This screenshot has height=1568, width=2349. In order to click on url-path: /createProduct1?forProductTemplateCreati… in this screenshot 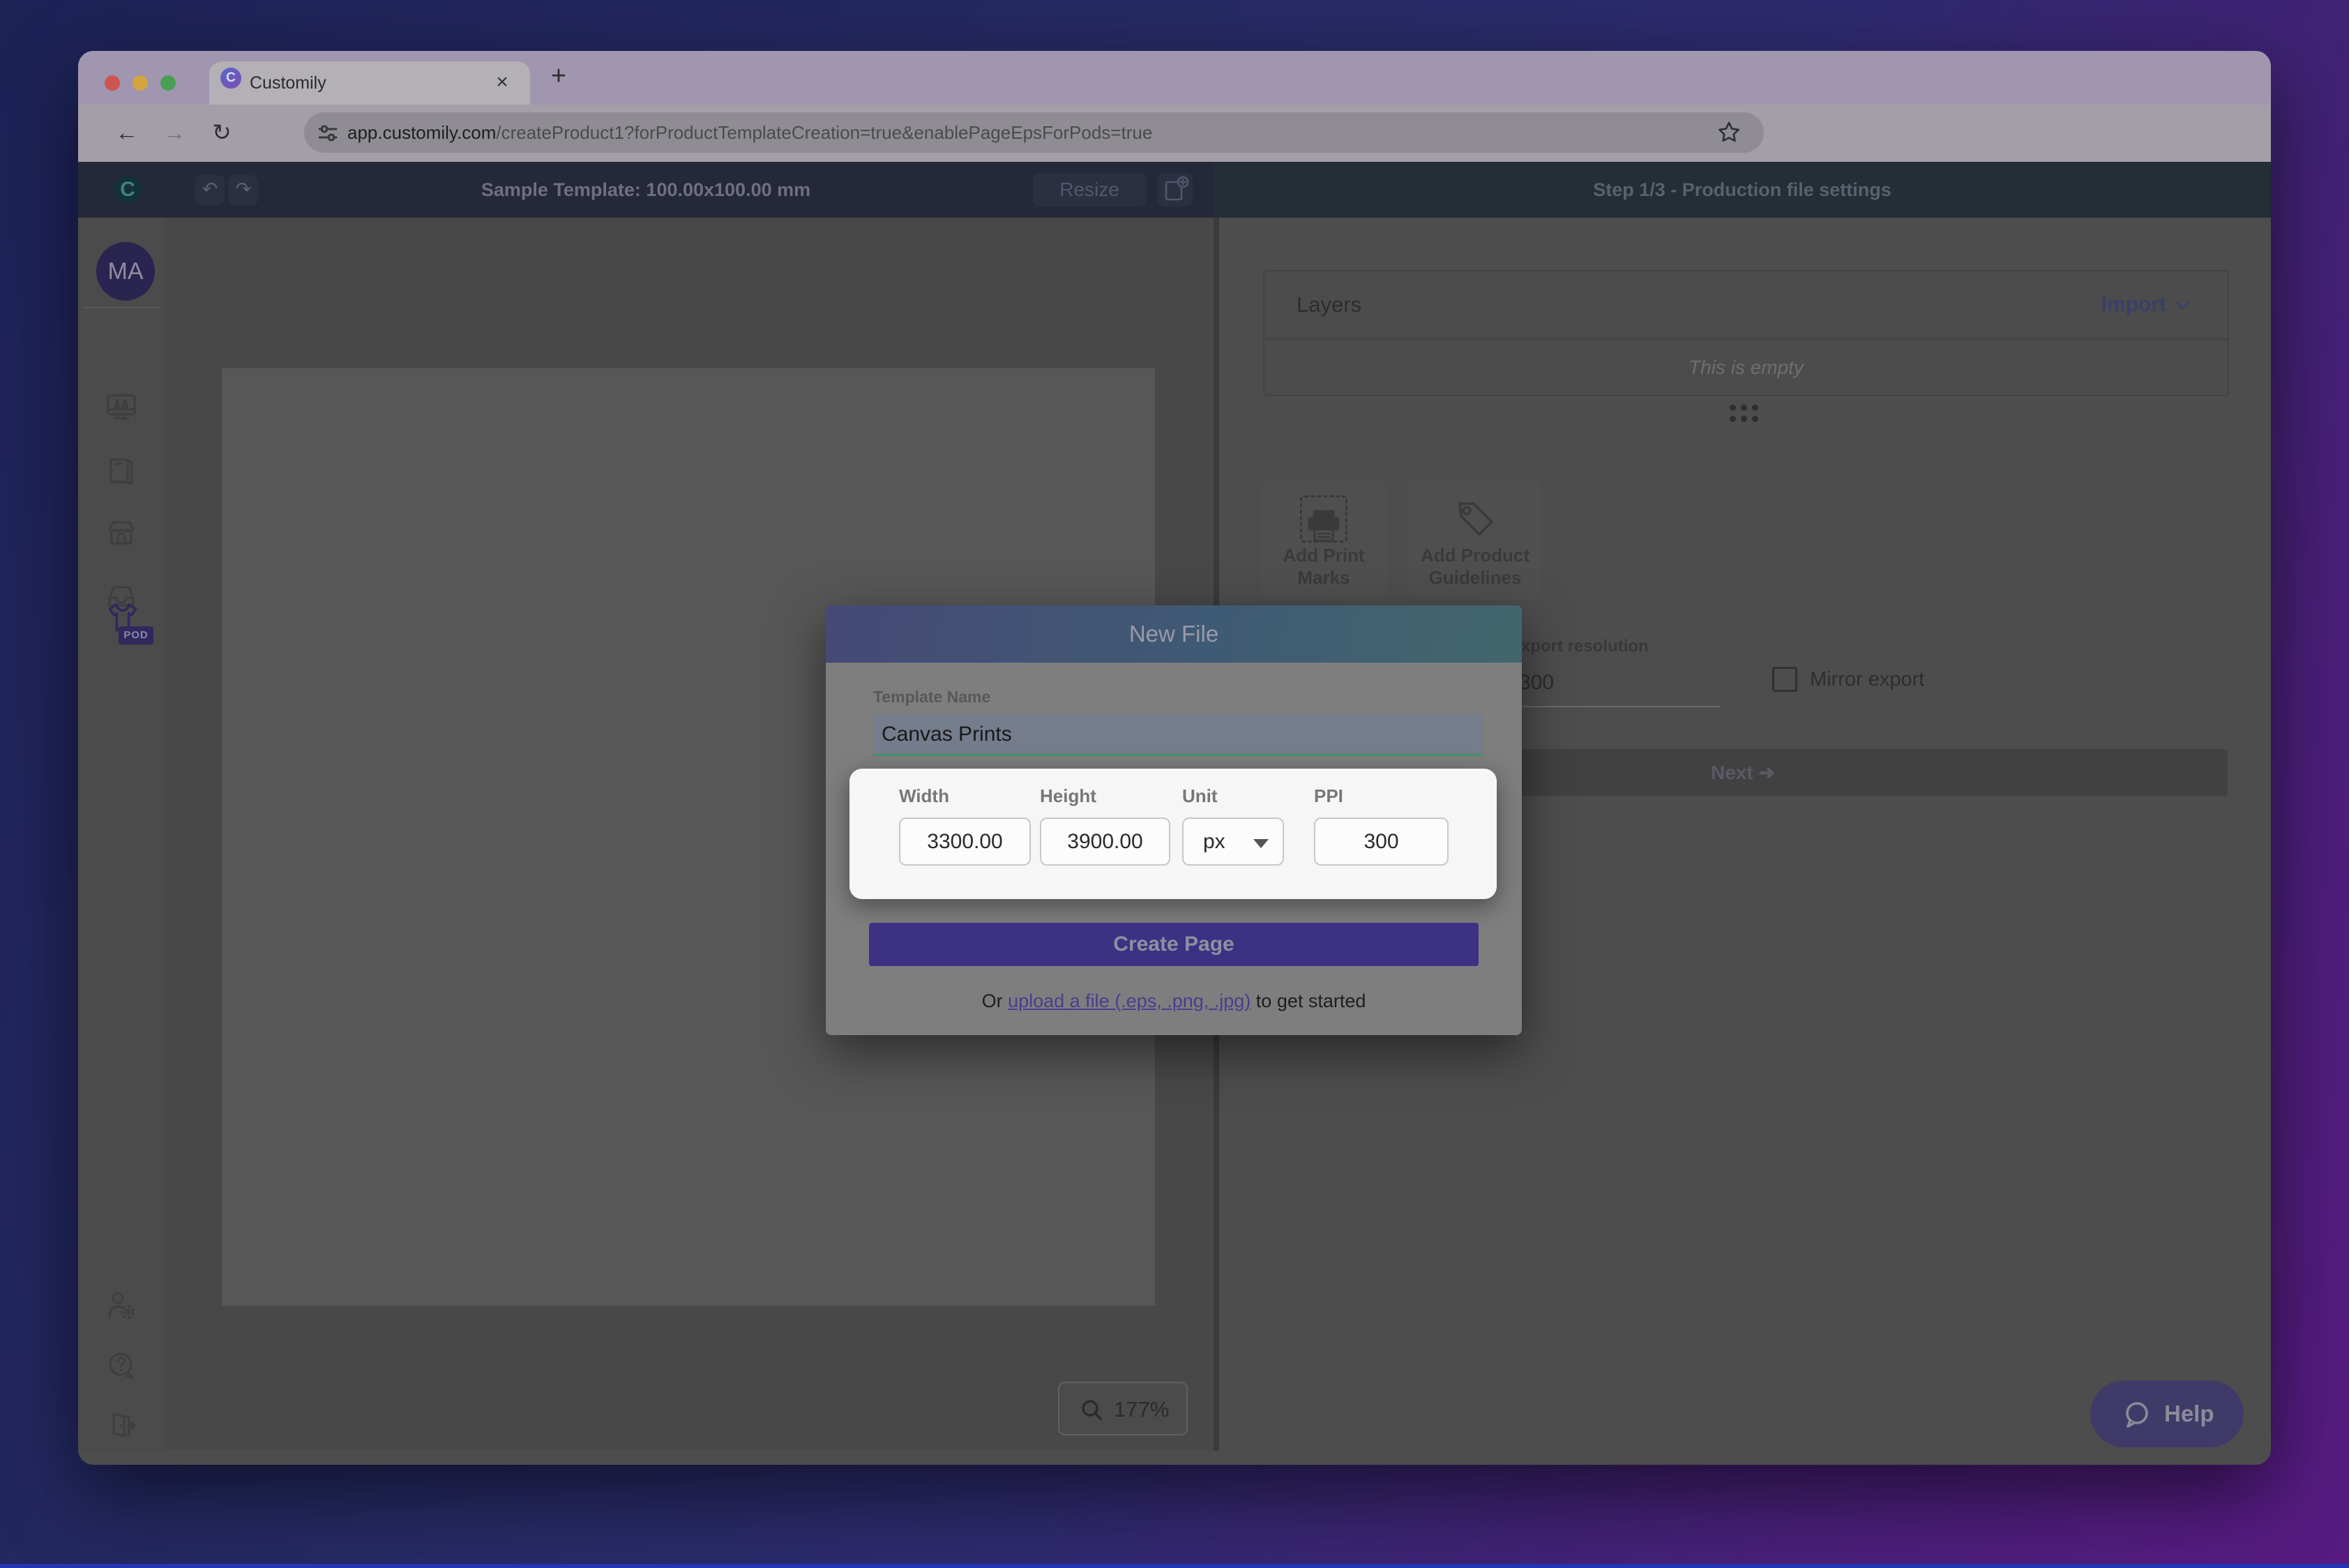, I will do `click(824, 132)`.